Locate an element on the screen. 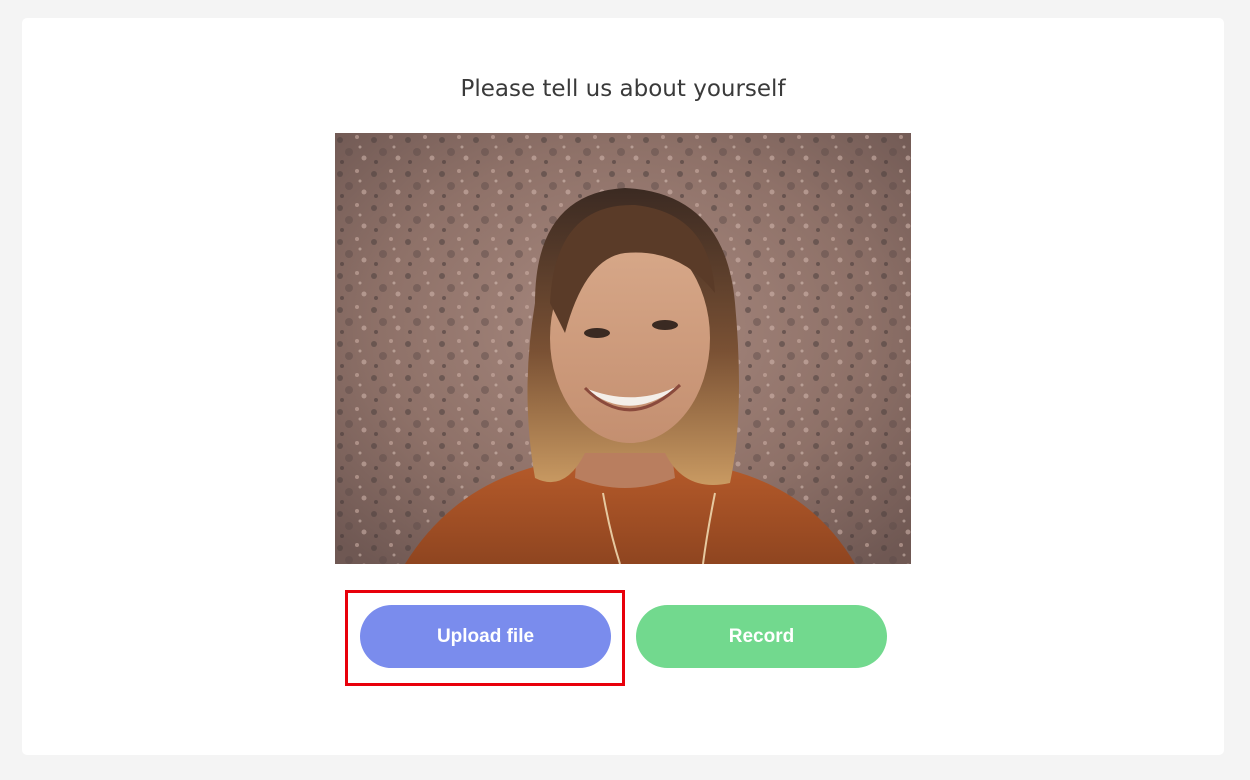 The width and height of the screenshot is (1250, 780). page-title: Please tell us about yourself is located at coordinates (623, 89).